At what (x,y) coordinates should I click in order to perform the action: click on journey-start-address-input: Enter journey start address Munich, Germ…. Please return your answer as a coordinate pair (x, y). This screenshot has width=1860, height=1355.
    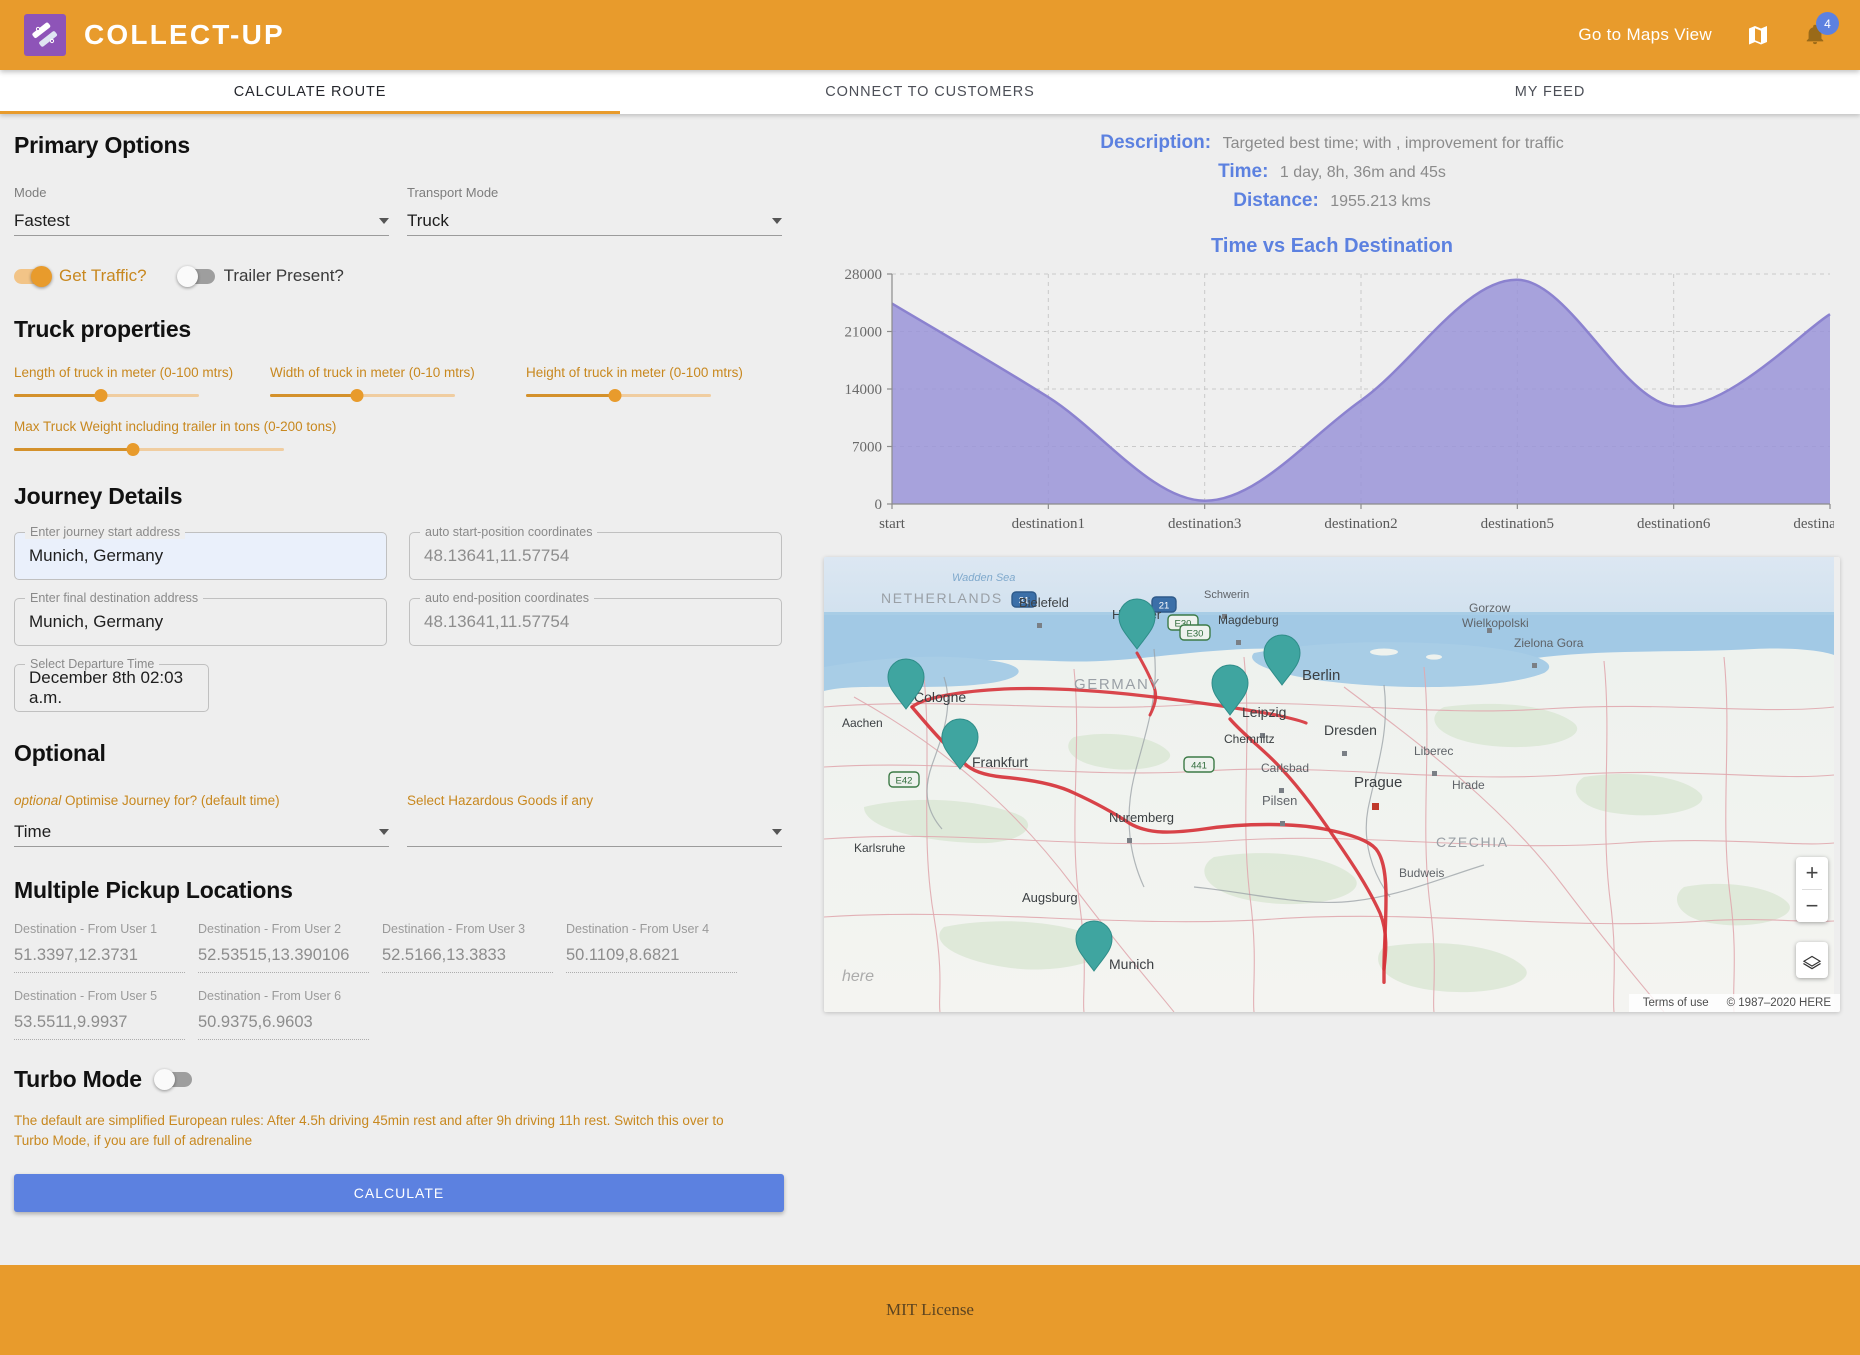
    Looking at the image, I should click on (200, 552).